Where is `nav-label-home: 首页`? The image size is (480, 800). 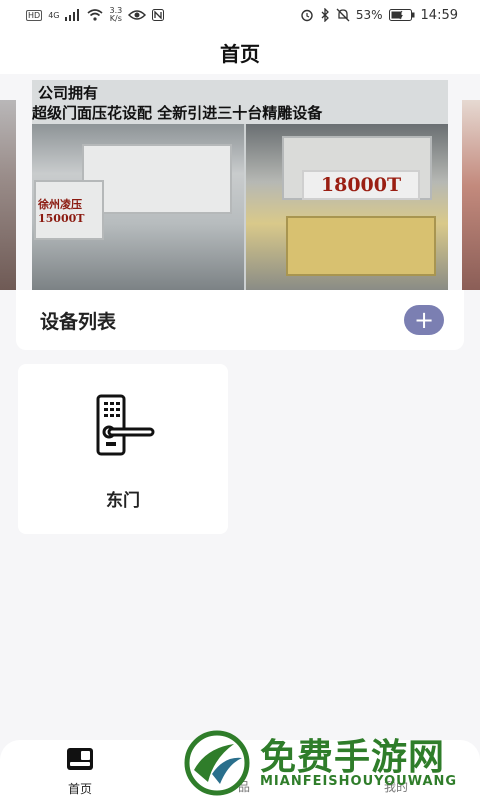 nav-label-home: 首页 is located at coordinates (79, 789).